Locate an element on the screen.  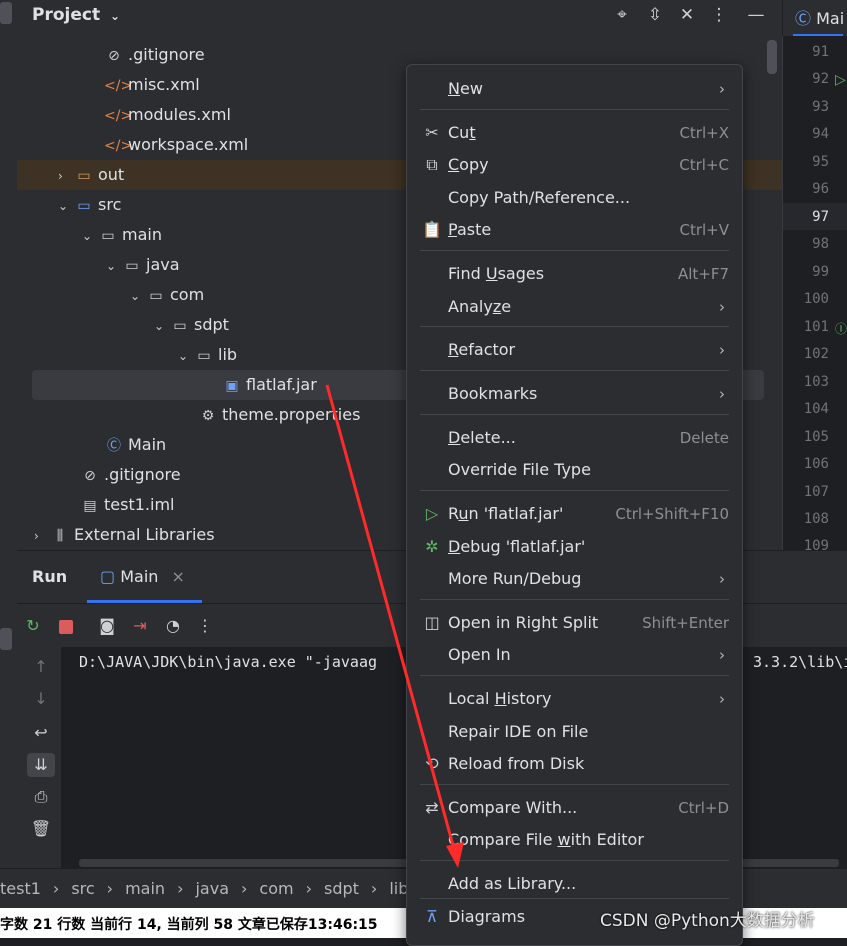
arrow-down-icon: ↓ is located at coordinates (41, 699).